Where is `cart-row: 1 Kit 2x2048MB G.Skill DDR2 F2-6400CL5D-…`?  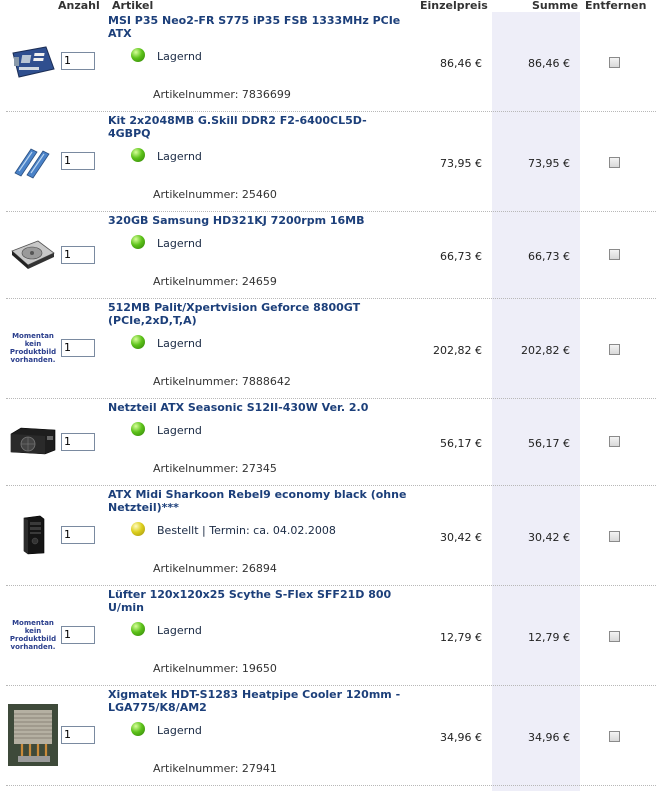
cart-row: 1 Kit 2x2048MB G.Skill DDR2 F2-6400CL5D-… is located at coordinates (330, 161).